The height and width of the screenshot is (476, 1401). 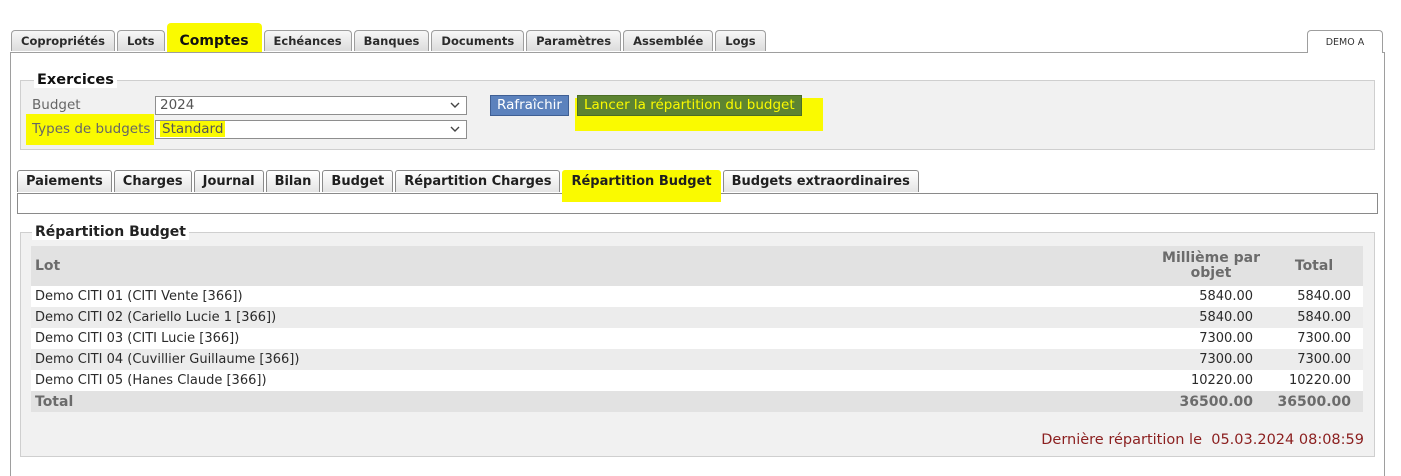 What do you see at coordinates (307, 40) in the screenshot?
I see `tab-echeances: Echéances` at bounding box center [307, 40].